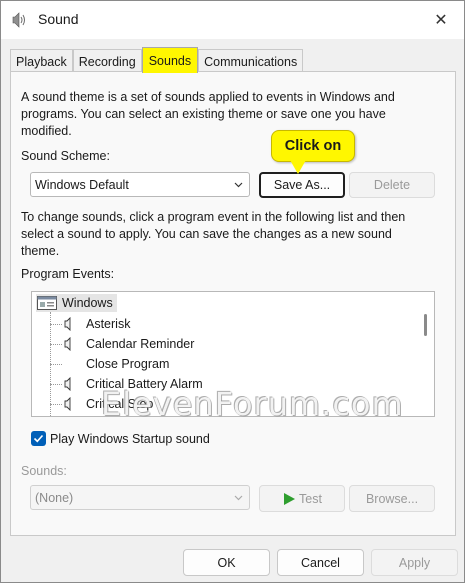 Image resolution: width=465 pixels, height=583 pixels. I want to click on sounds-dropdown: (None), so click(140, 497).